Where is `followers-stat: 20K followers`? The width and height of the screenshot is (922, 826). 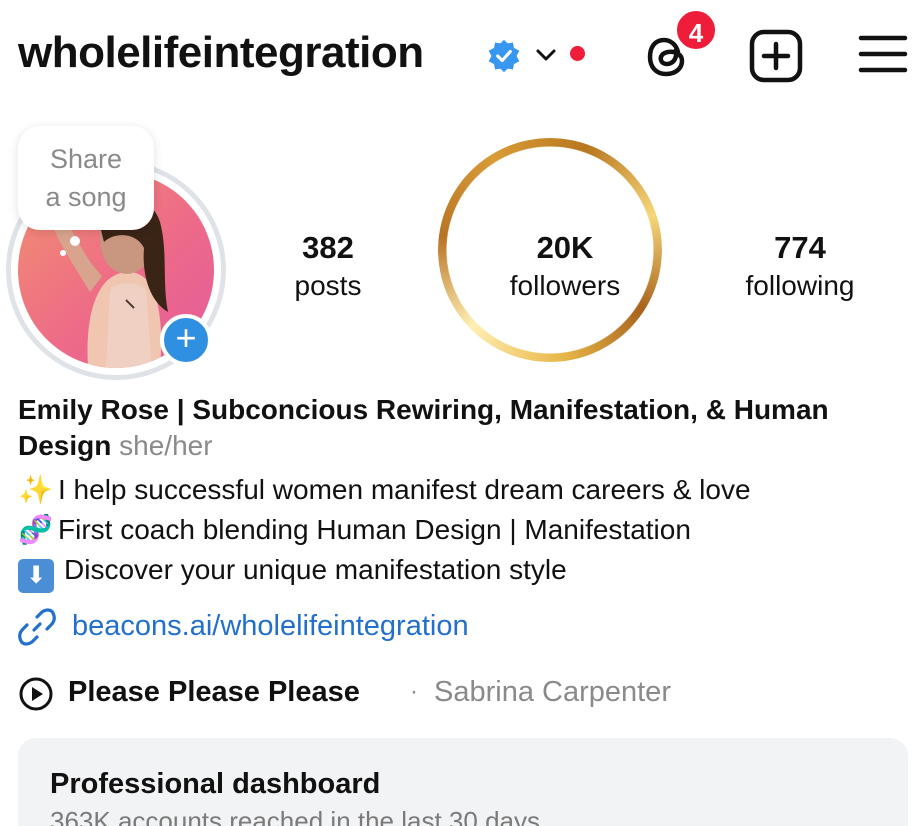 followers-stat: 20K followers is located at coordinates (565, 266).